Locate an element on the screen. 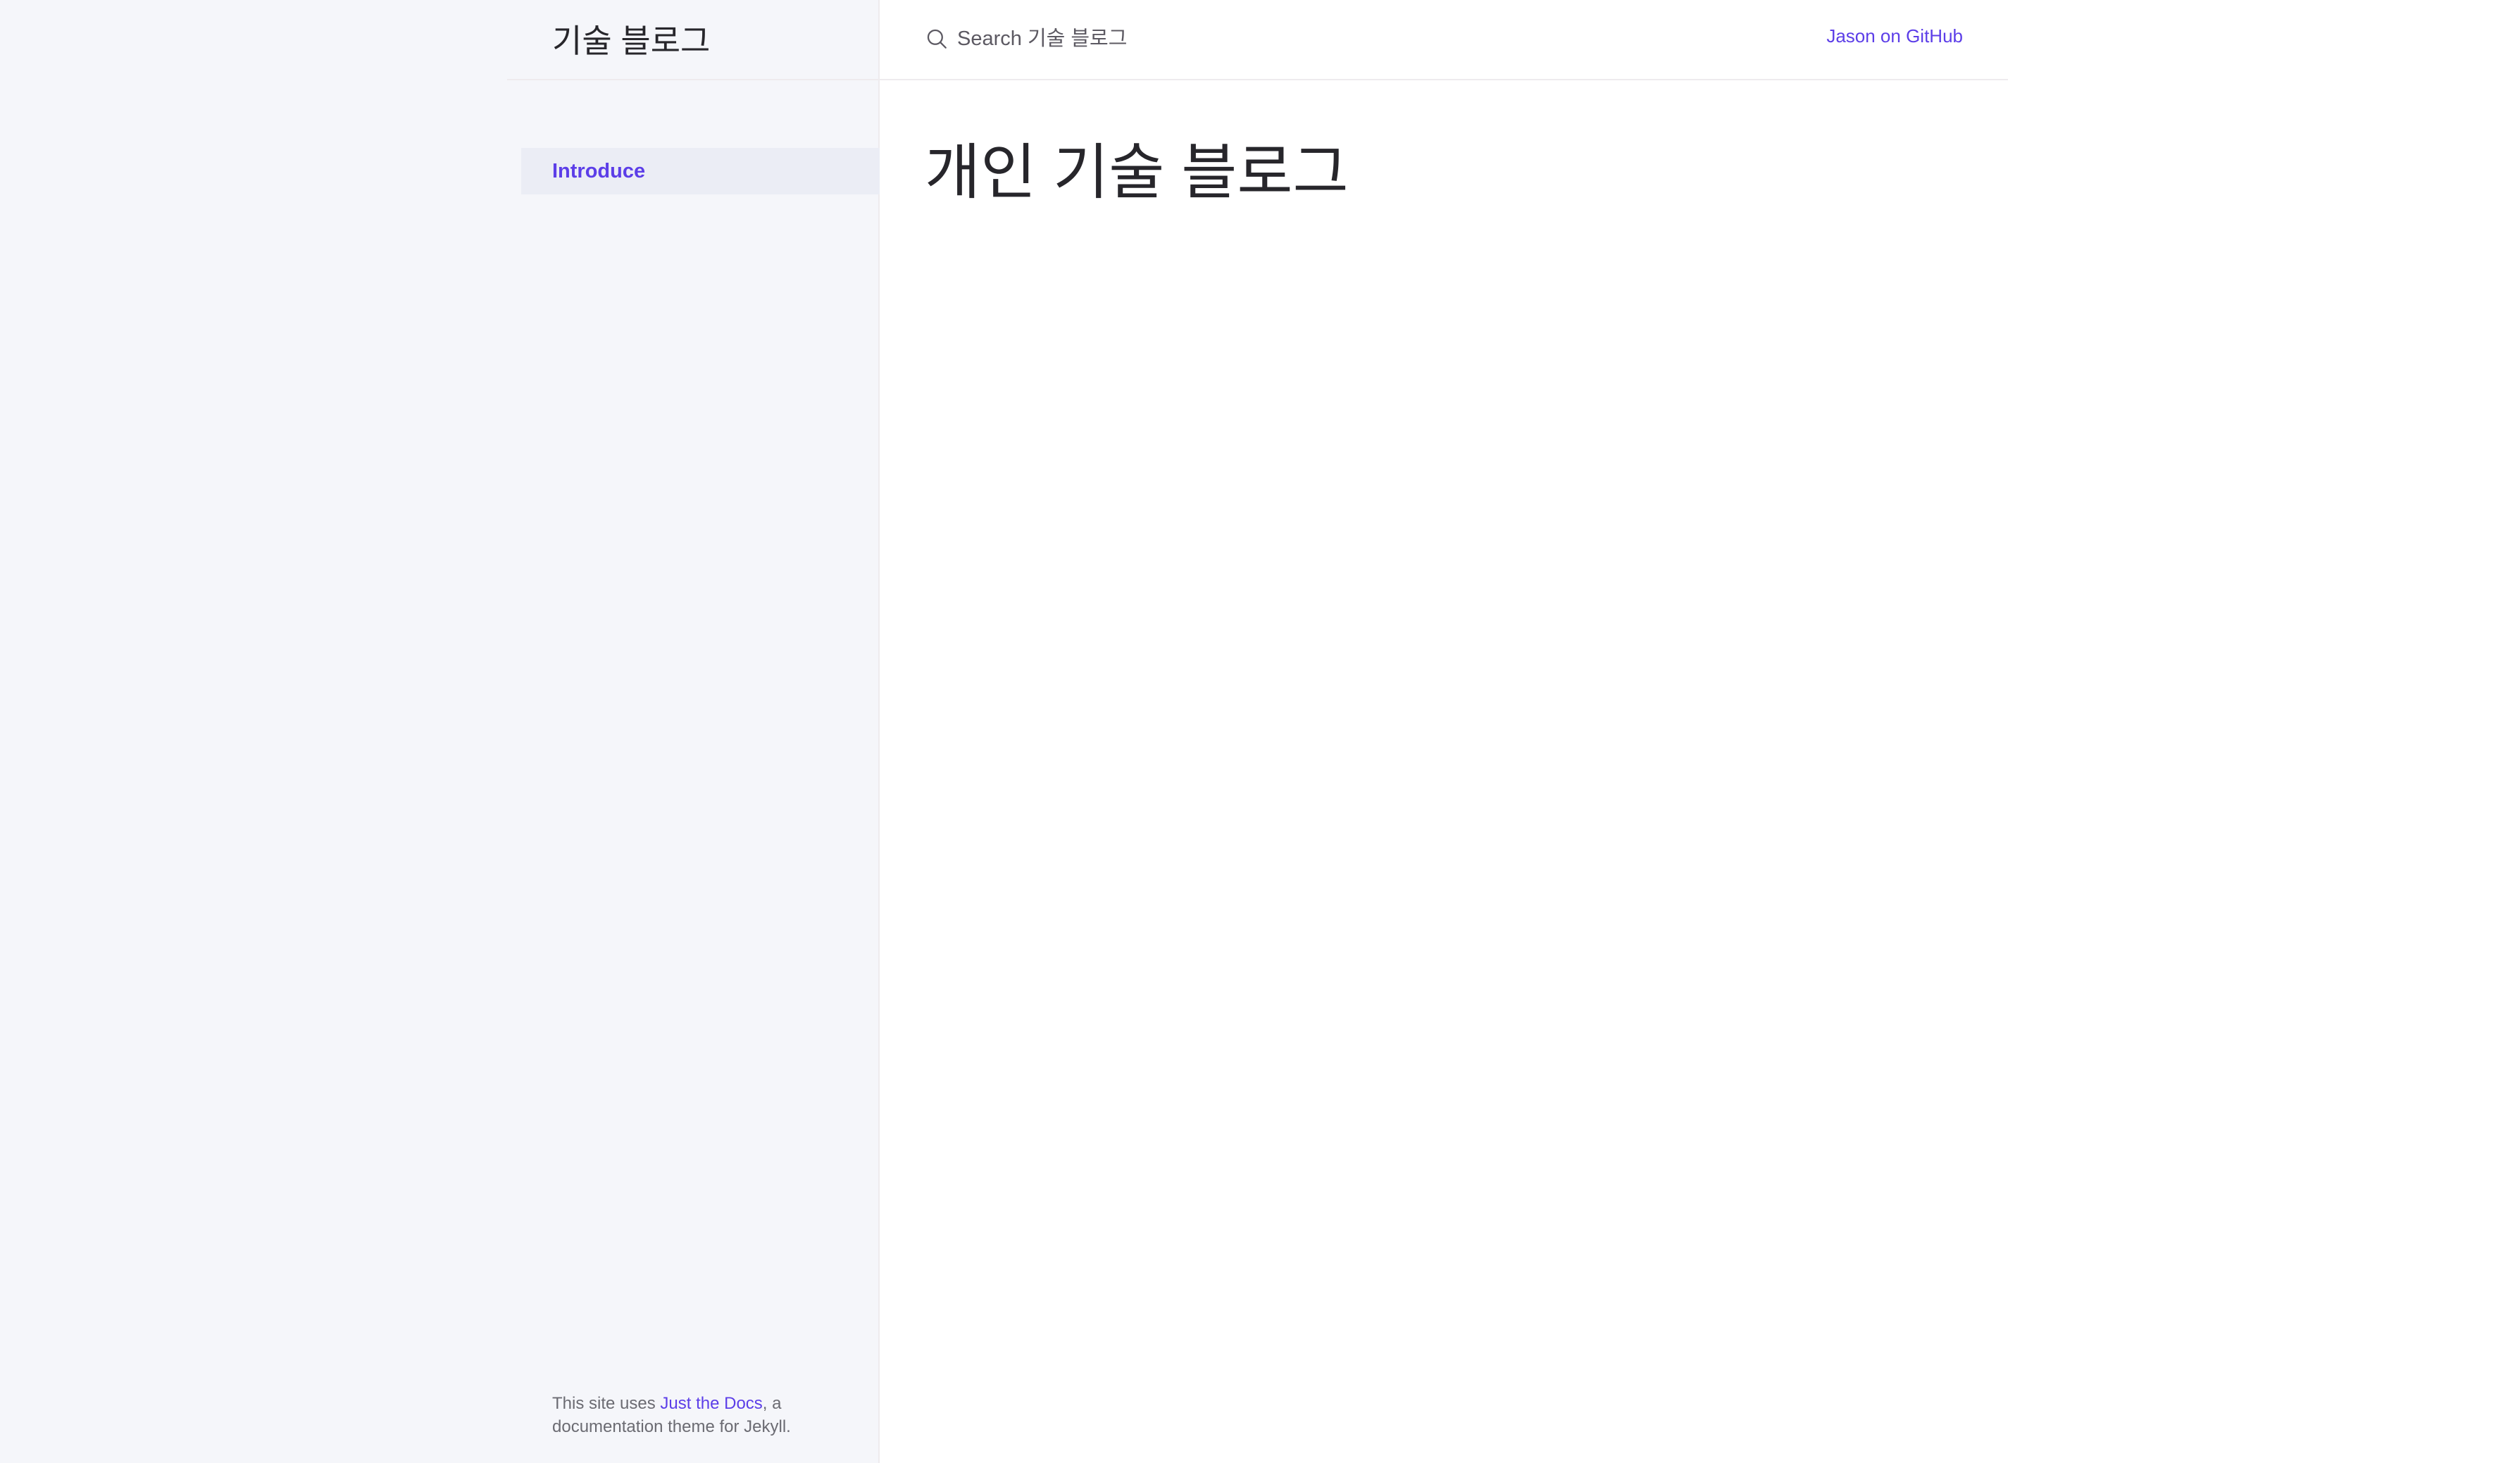 The image size is (2520, 1463). main-header: Jason on GitHub is located at coordinates (1444, 40).